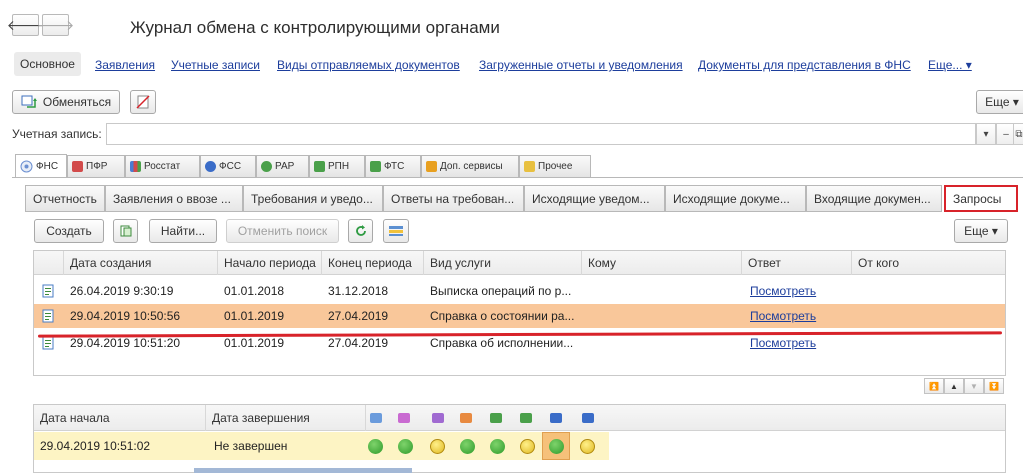 The image size is (1023, 473). I want to click on header-period-end: Конец периода, so click(373, 263).